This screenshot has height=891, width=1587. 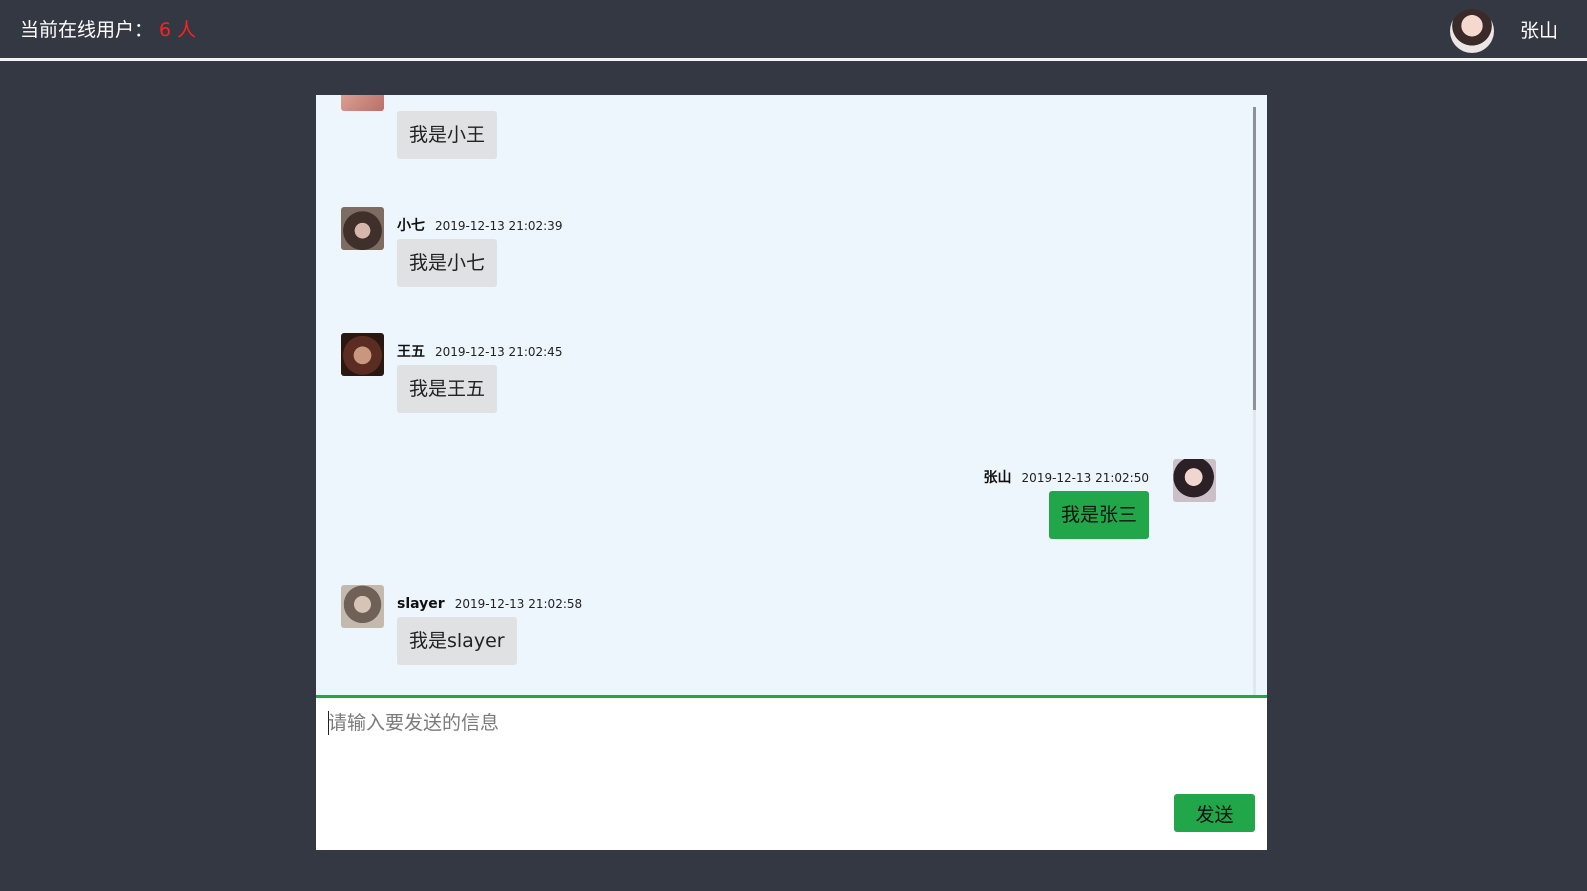 I want to click on message-meta: 小七 2019-12-13 21:02:39, so click(x=479, y=226).